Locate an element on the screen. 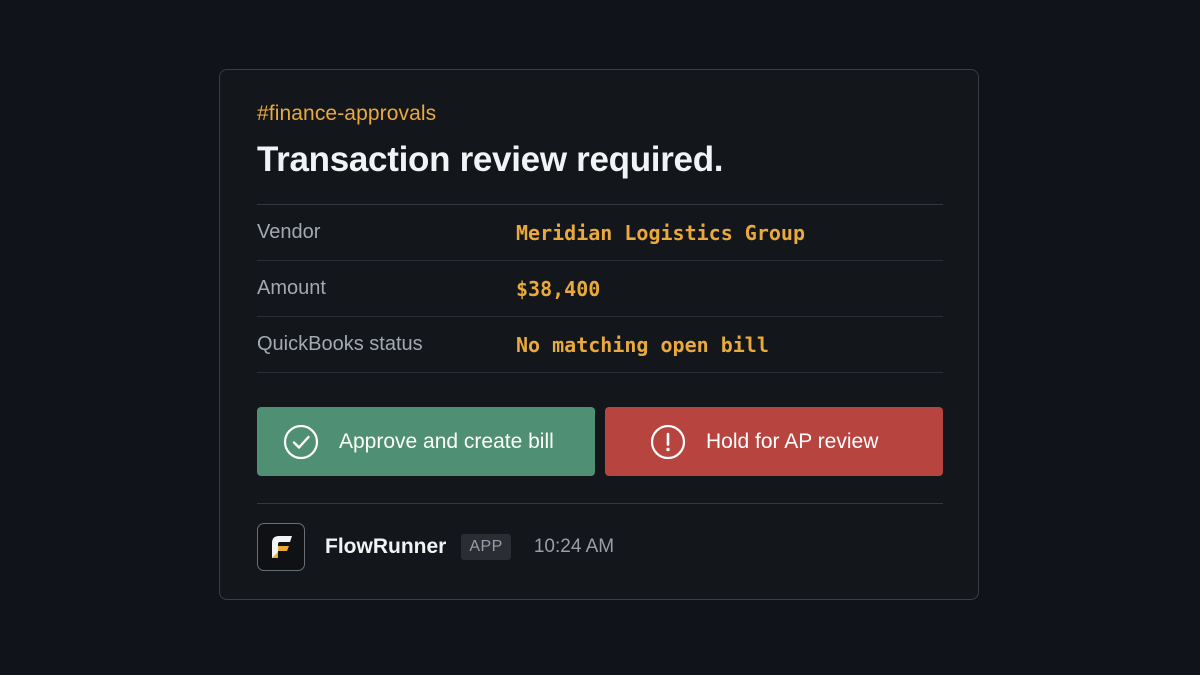  exclamation-circle-icon is located at coordinates (668, 441).